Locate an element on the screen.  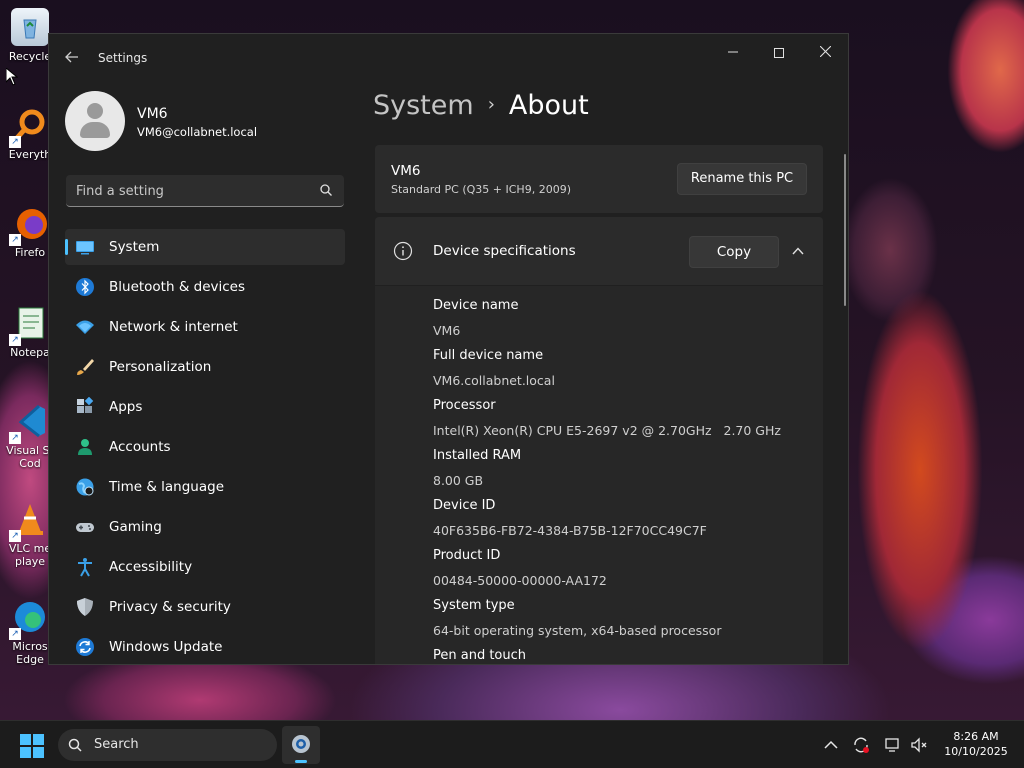
pc-model: Standard PC (Q35 + ICH9, 2009) is located at coordinates (481, 189).